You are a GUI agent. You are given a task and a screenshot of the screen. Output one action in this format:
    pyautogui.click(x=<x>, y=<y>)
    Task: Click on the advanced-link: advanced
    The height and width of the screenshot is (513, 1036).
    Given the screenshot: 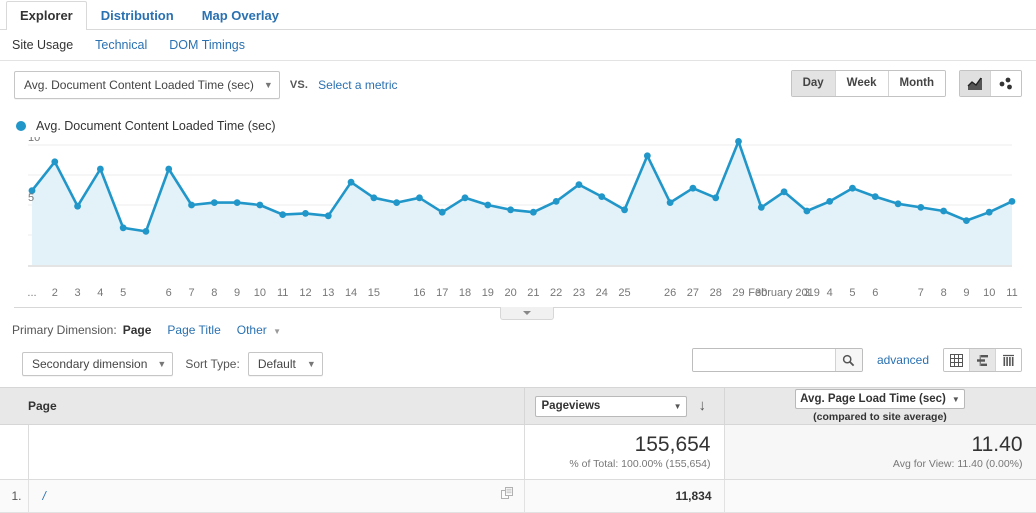 What is the action you would take?
    pyautogui.click(x=903, y=360)
    